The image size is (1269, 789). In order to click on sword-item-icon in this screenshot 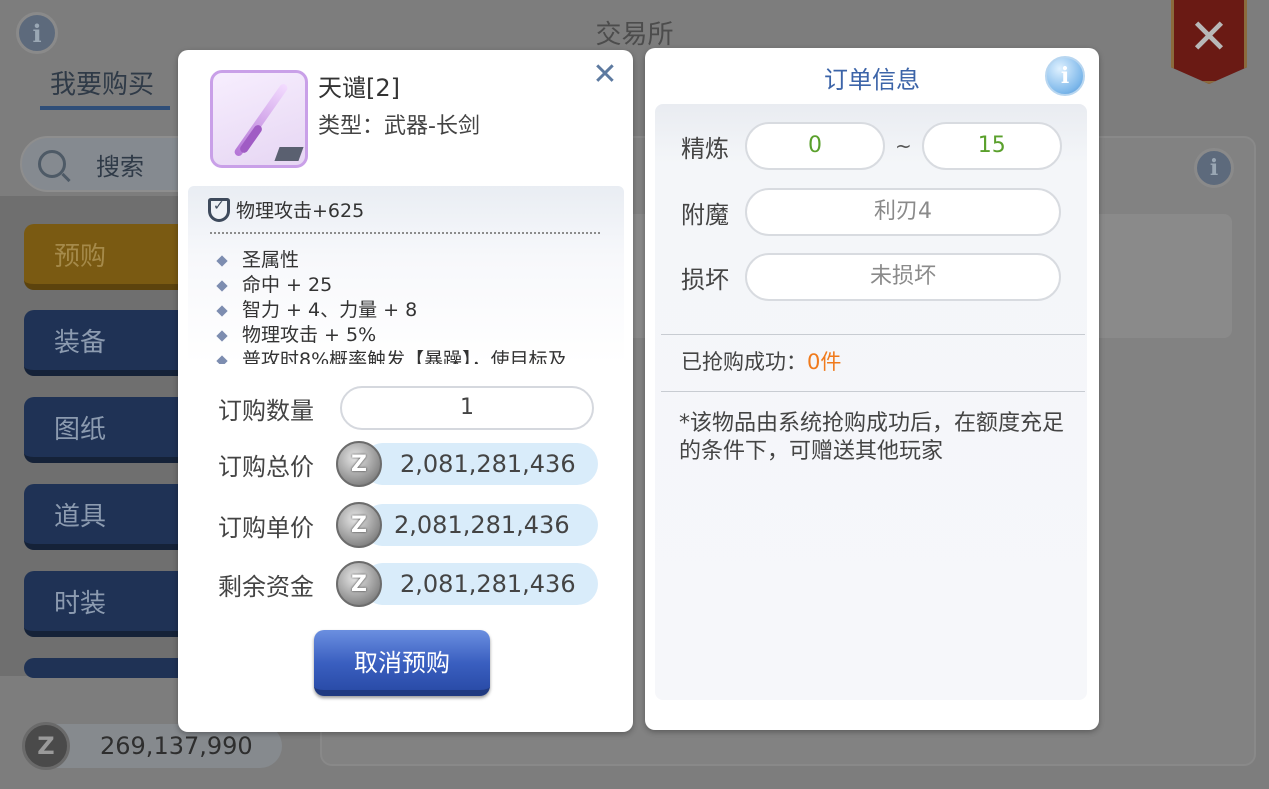, I will do `click(259, 119)`.